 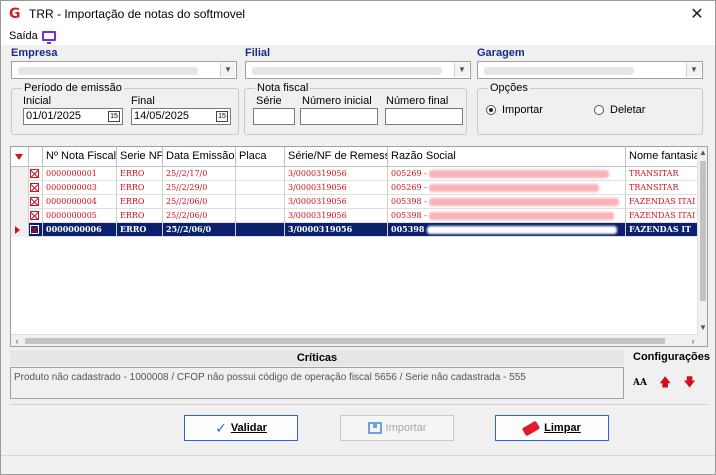 I want to click on arrow-down-icon: 🡇, so click(x=689, y=383).